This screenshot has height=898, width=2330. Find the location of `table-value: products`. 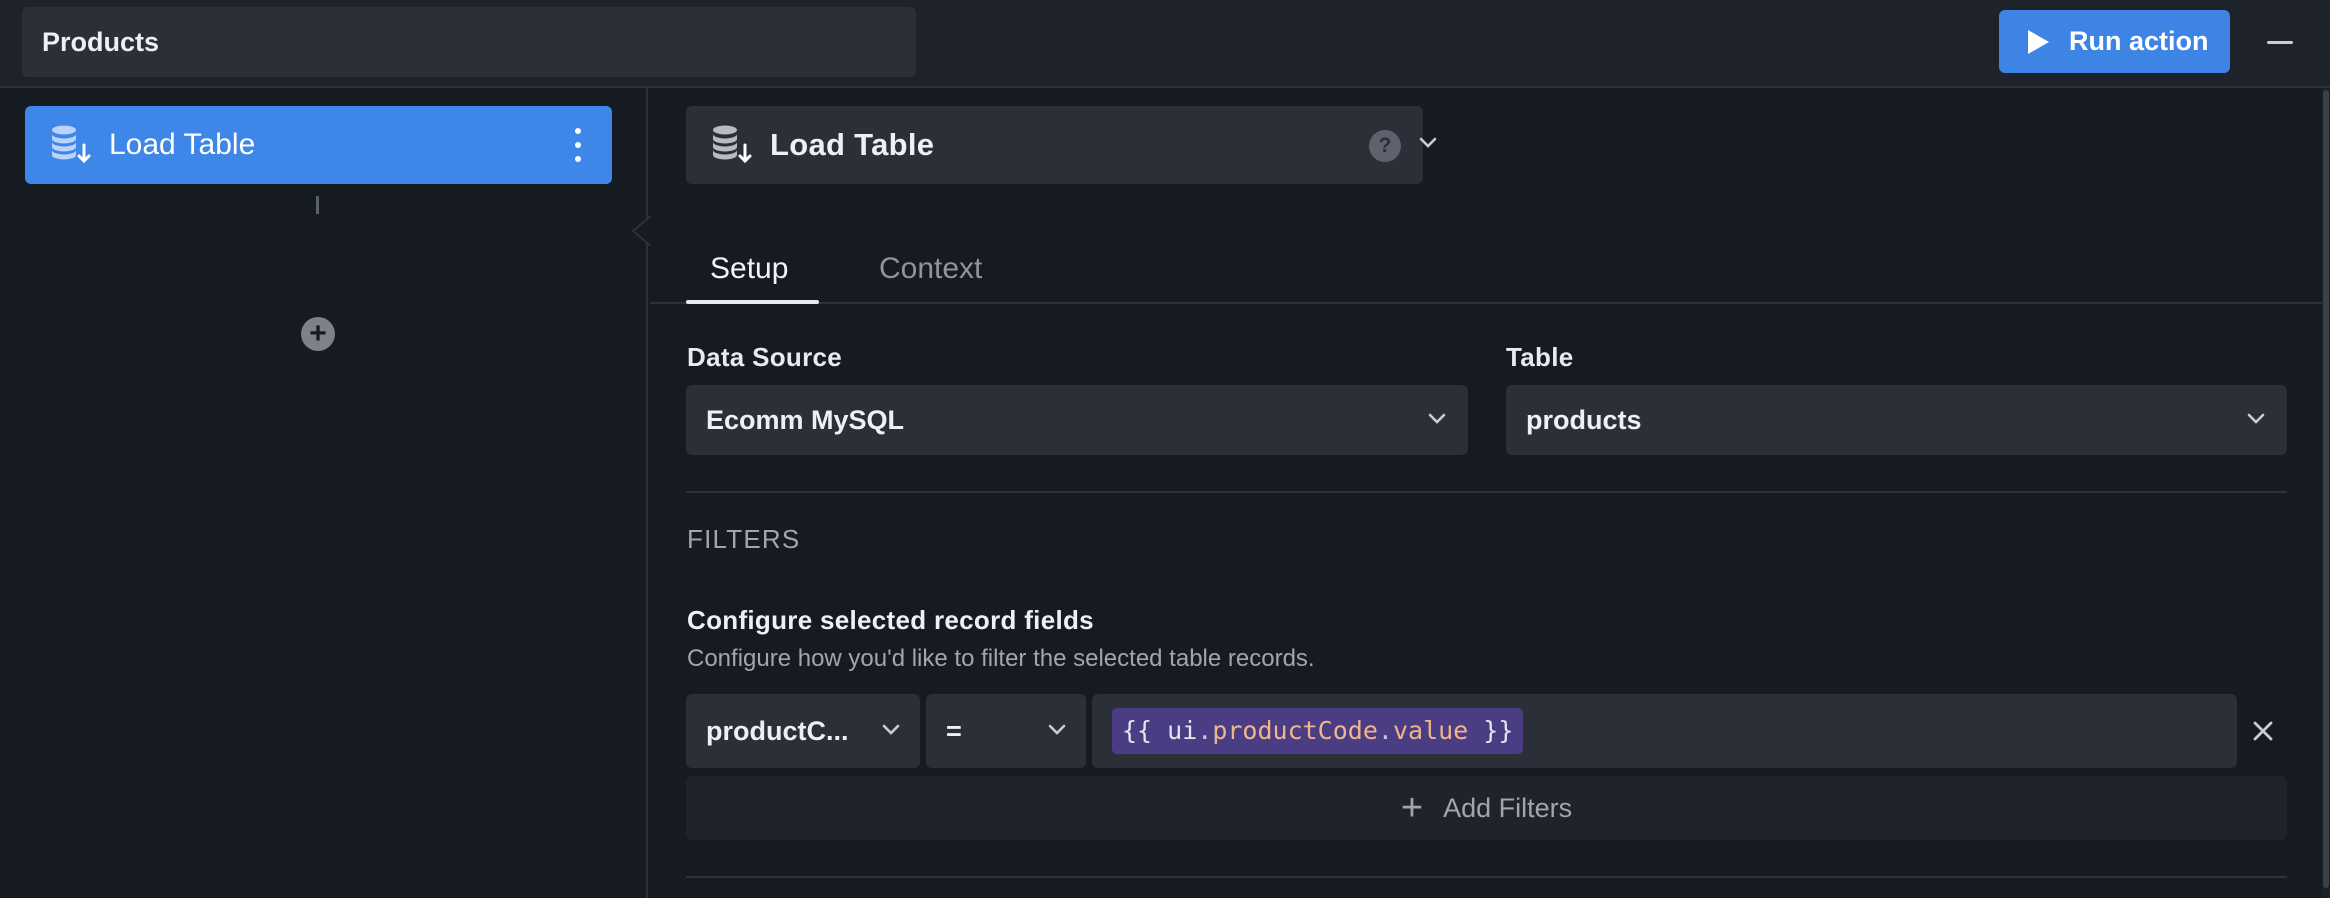

table-value: products is located at coordinates (1584, 420).